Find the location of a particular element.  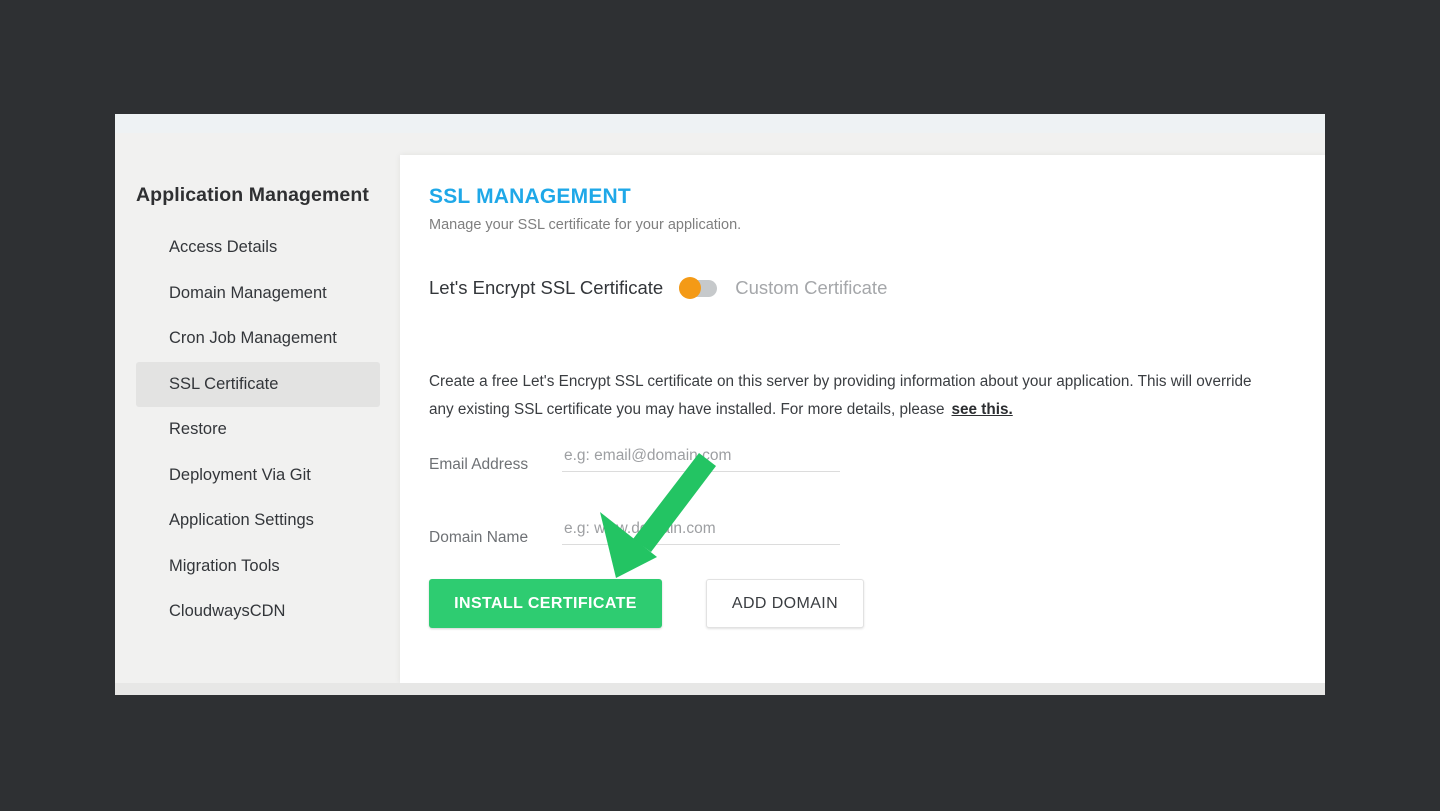

sidebar-item-ssl-certificate: SSL Certificate is located at coordinates (258, 384).